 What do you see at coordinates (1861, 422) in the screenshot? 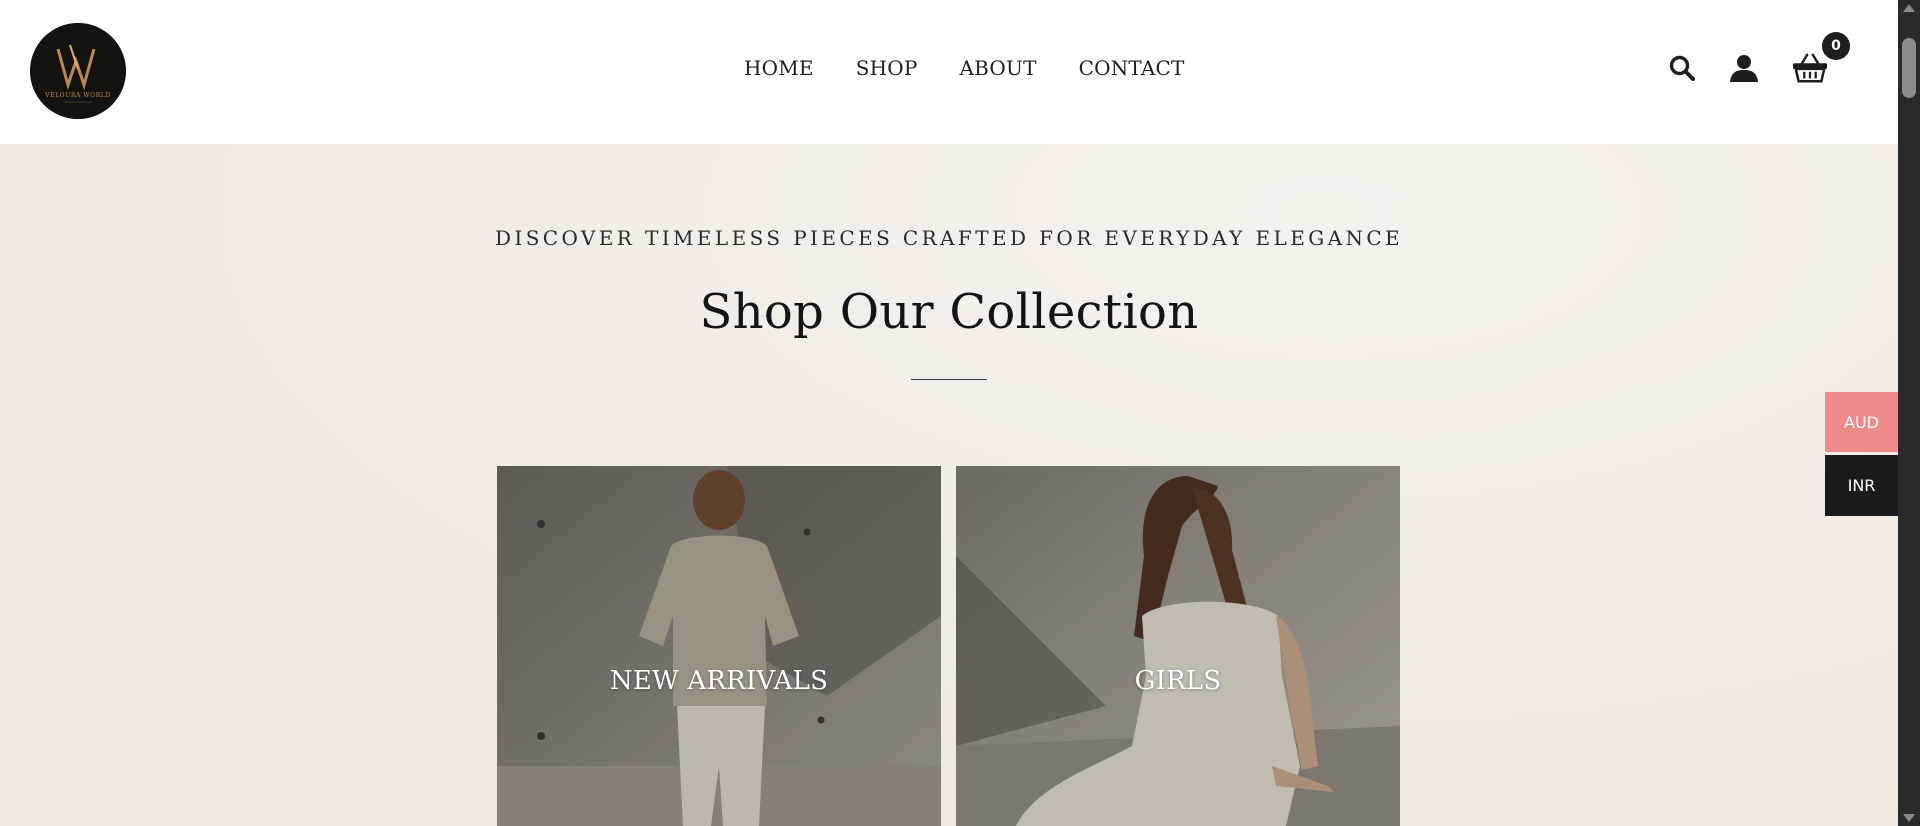
I see `currency-aud-button: AUD` at bounding box center [1861, 422].